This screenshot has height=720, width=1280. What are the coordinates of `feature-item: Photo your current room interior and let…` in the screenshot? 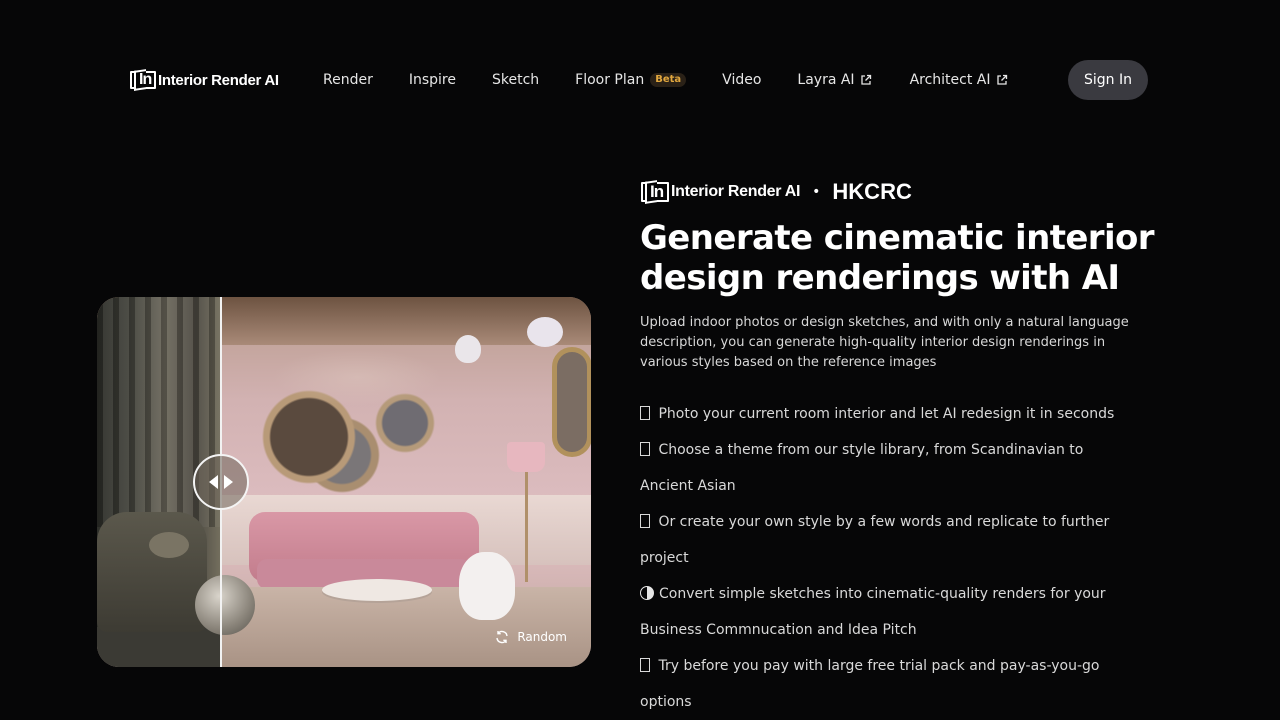 It's located at (885, 414).